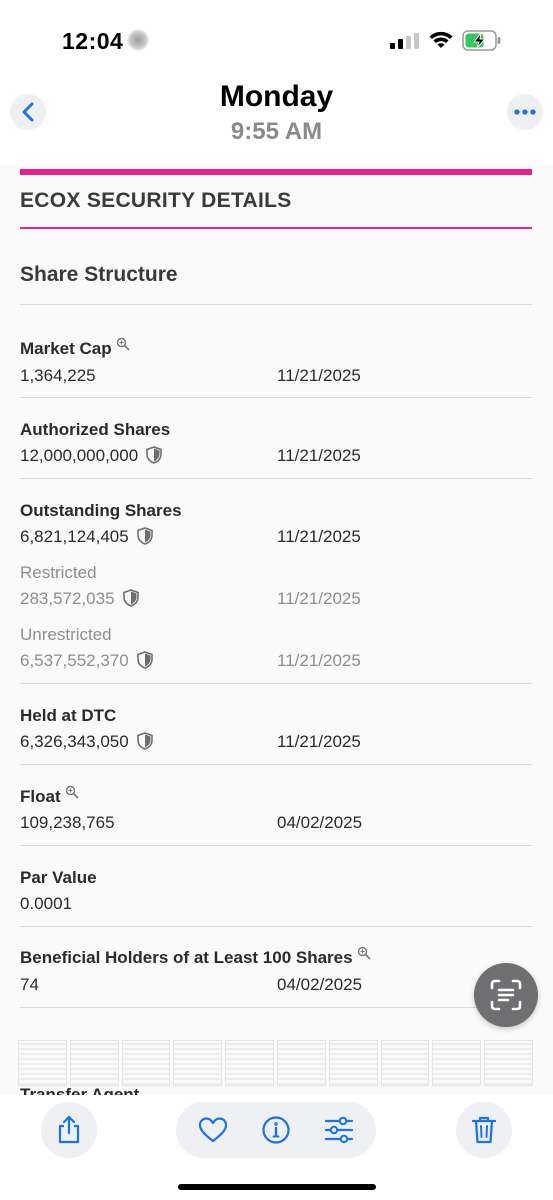 Image resolution: width=553 pixels, height=1200 pixels. I want to click on action-group, so click(276, 1130).